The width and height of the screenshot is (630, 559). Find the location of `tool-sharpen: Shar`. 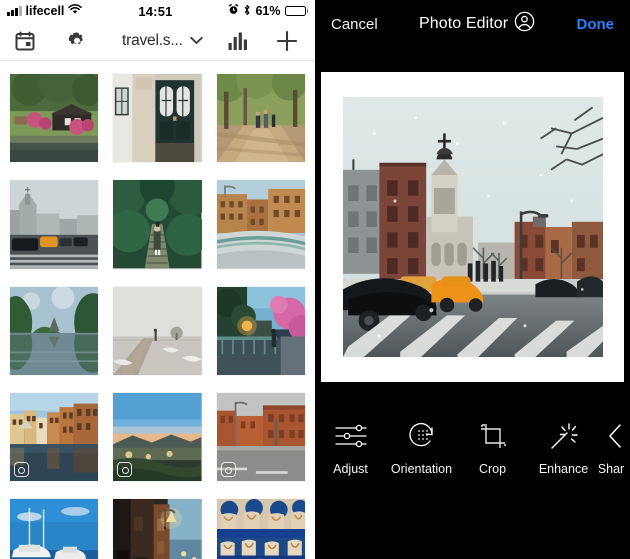

tool-sharpen: Shar is located at coordinates (614, 447).